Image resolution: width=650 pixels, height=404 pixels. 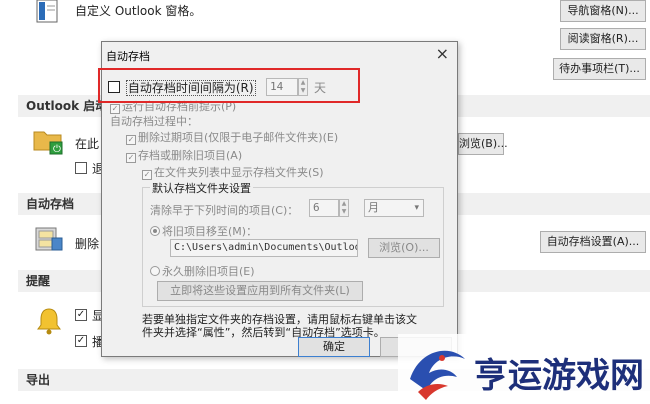 What do you see at coordinates (155, 231) in the screenshot?
I see `move-to-radio` at bounding box center [155, 231].